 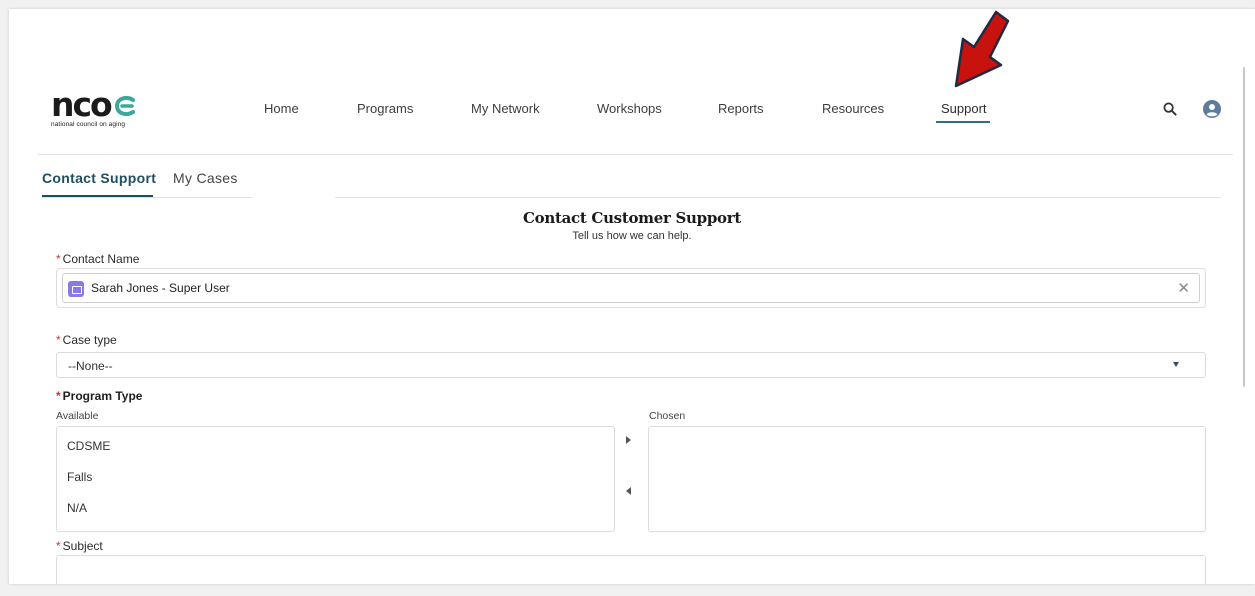 I want to click on annotation-arrow-icon, so click(x=982, y=49).